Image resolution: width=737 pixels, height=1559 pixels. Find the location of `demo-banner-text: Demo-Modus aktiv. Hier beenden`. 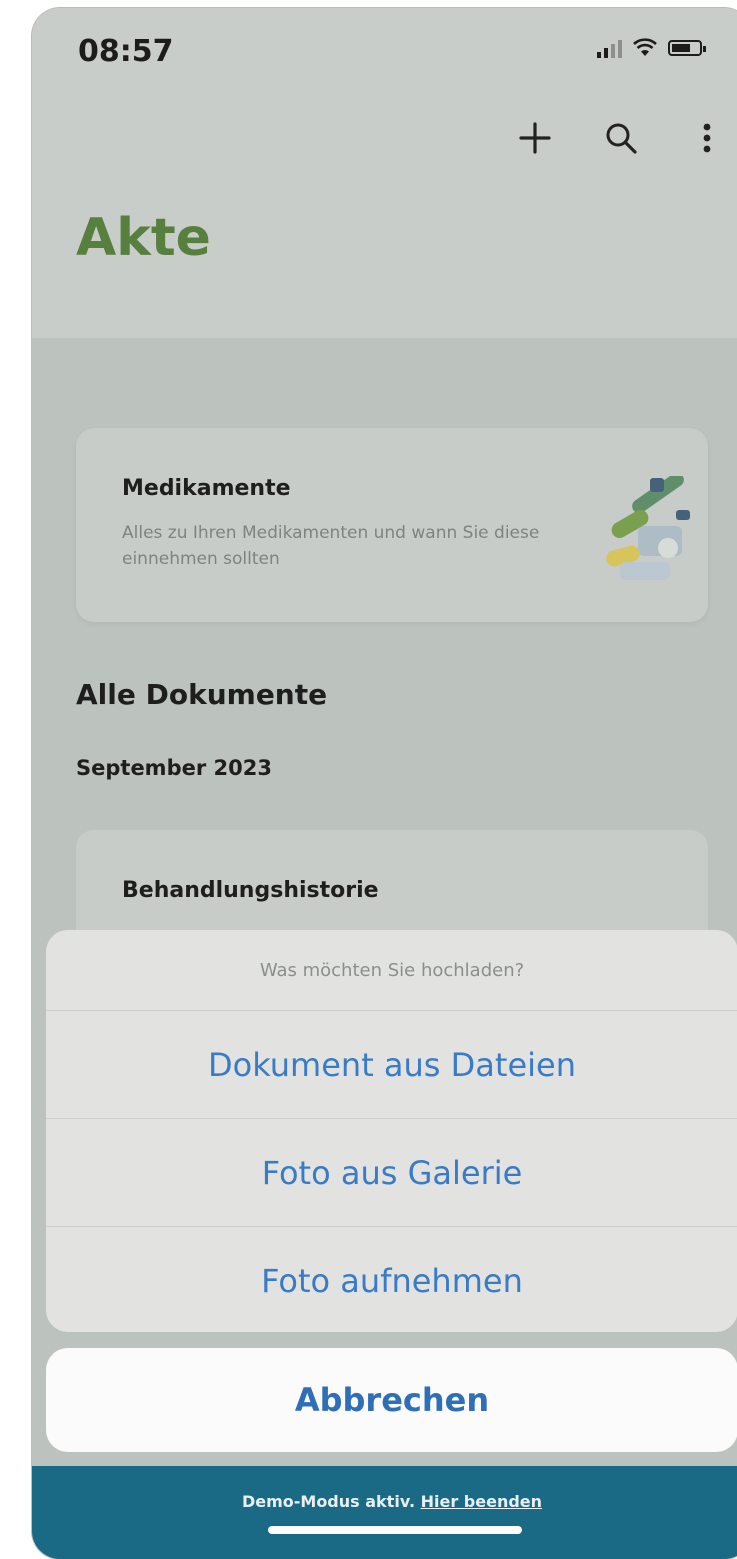

demo-banner-text: Demo-Modus aktiv. Hier beenden is located at coordinates (384, 1501).